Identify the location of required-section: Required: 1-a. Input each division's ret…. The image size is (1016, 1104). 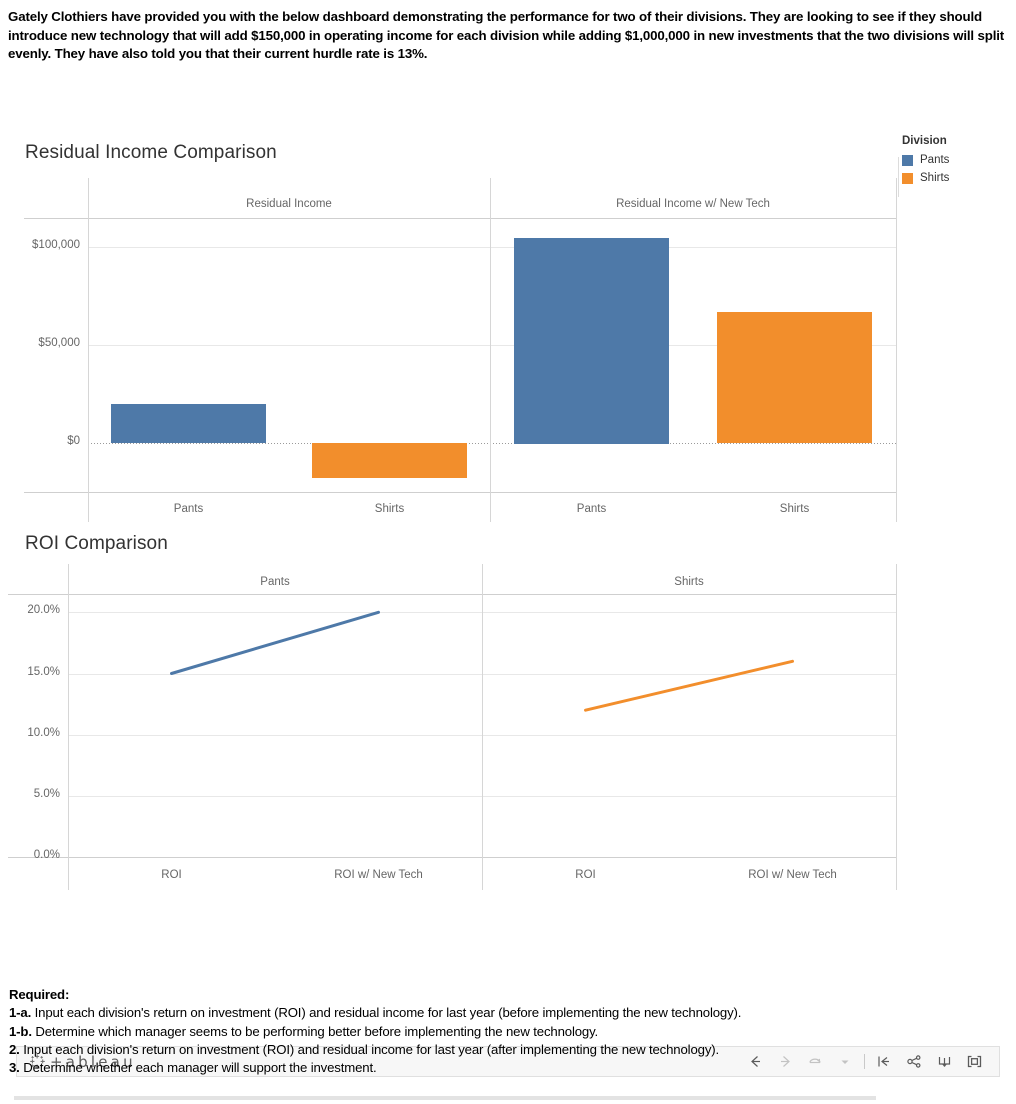
(509, 1031).